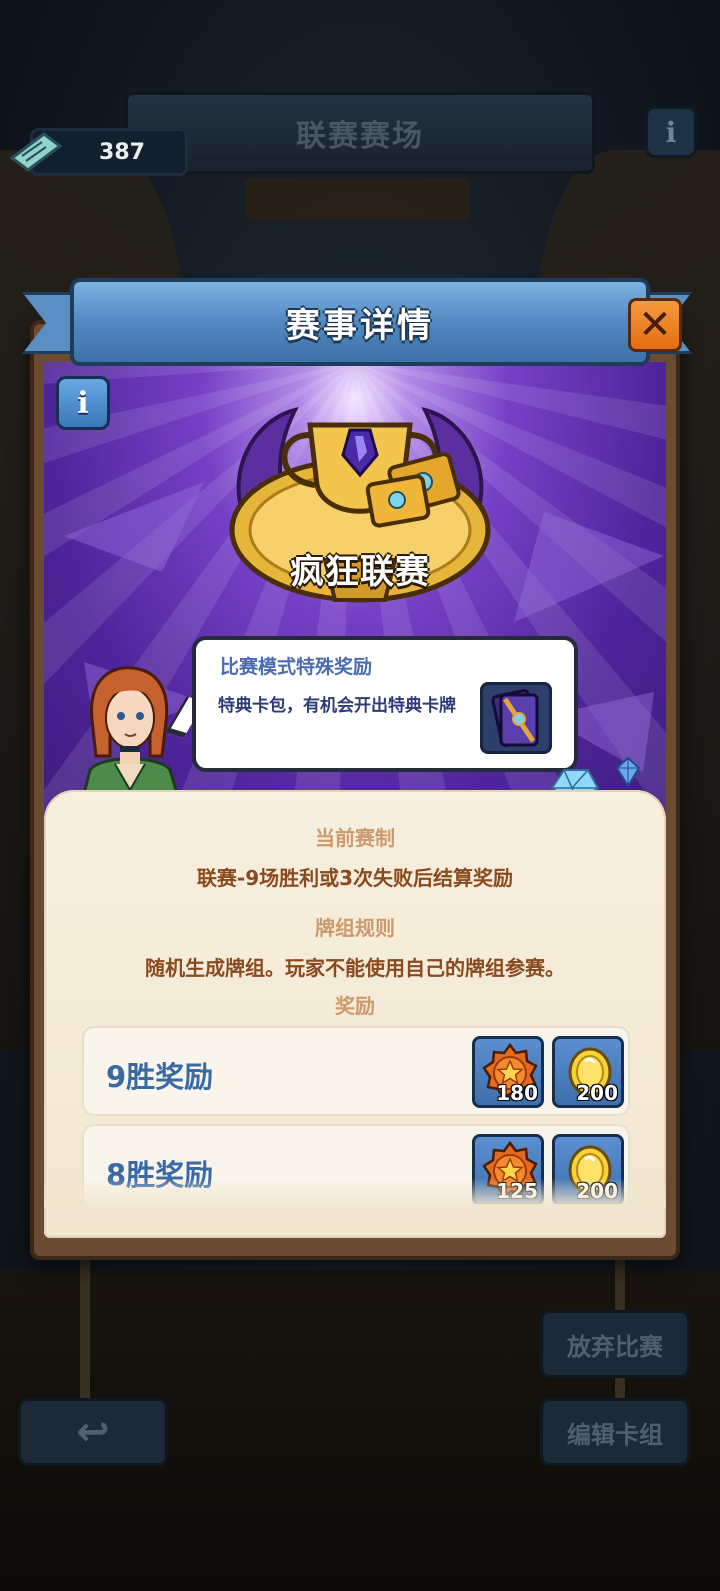 This screenshot has width=720, height=1591. Describe the element at coordinates (83, 403) in the screenshot. I see `info-button: i` at that location.